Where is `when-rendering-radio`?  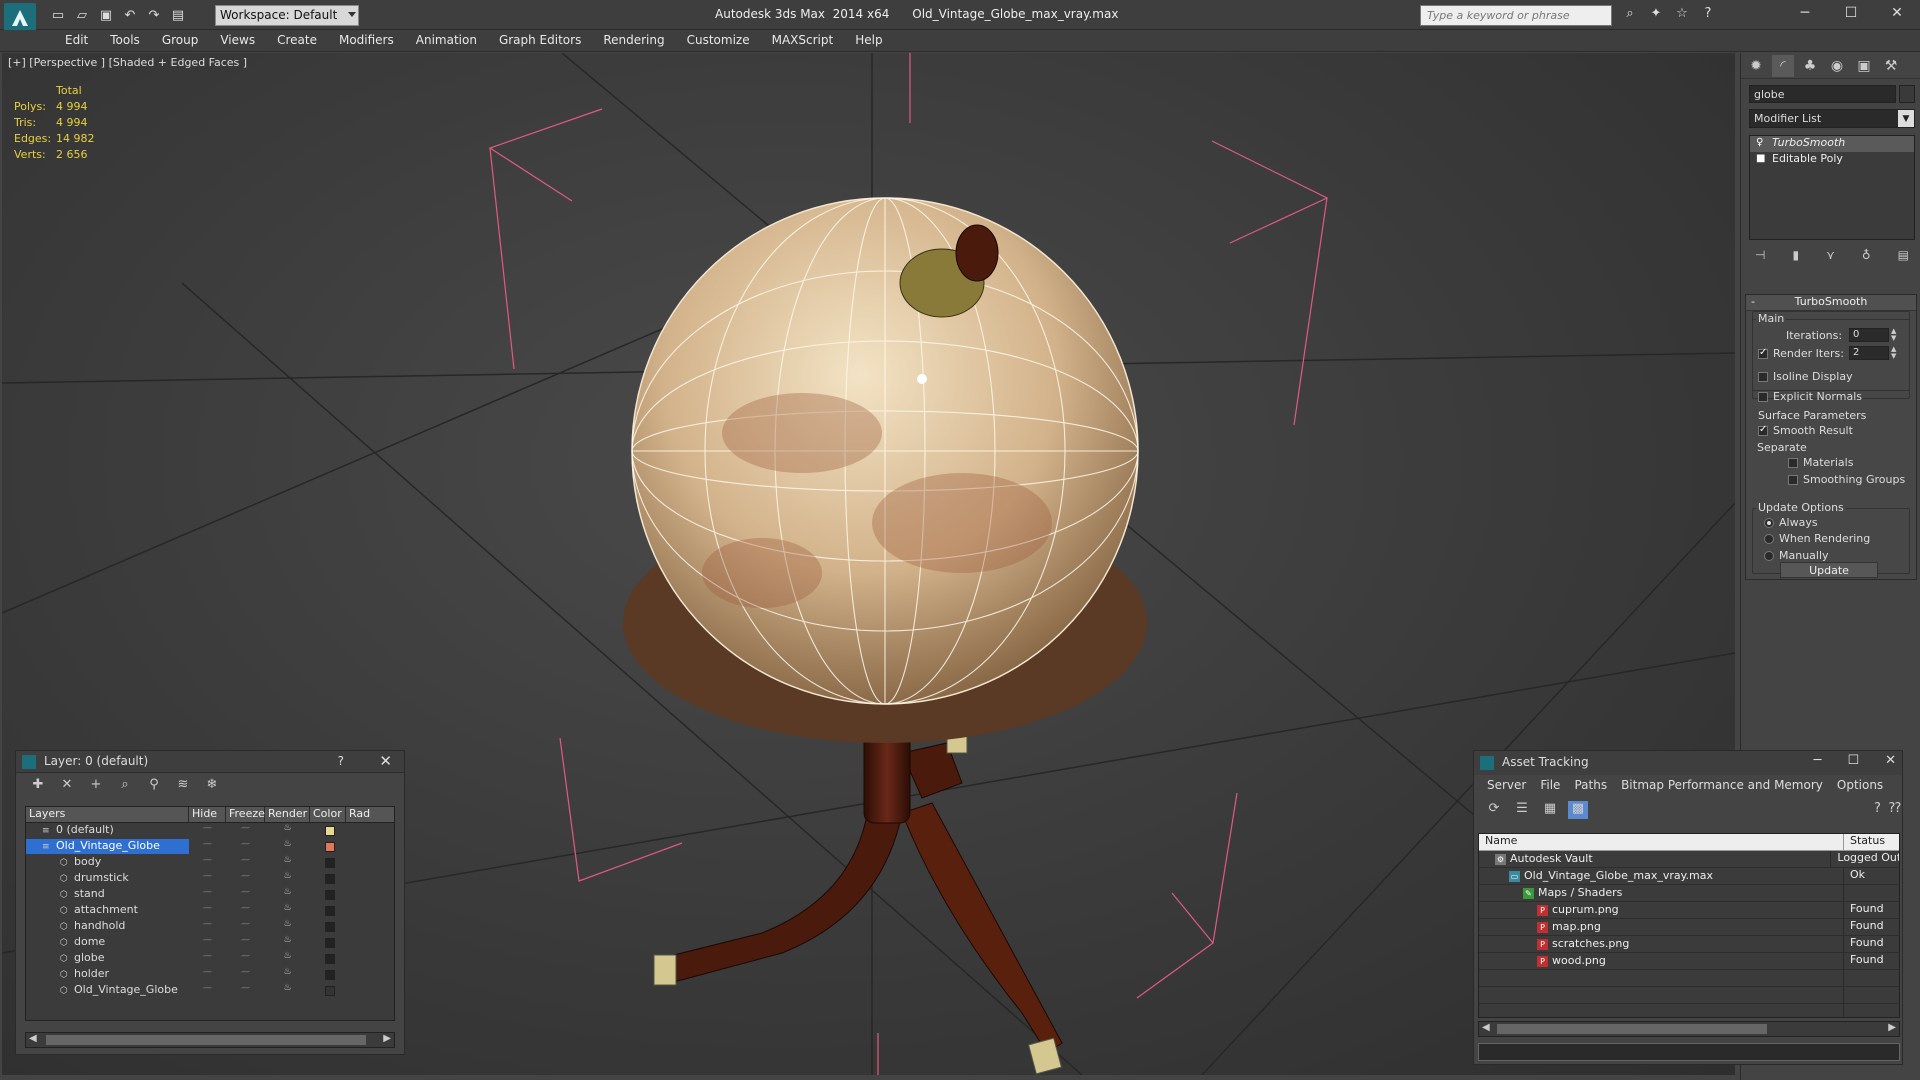 when-rendering-radio is located at coordinates (1769, 539).